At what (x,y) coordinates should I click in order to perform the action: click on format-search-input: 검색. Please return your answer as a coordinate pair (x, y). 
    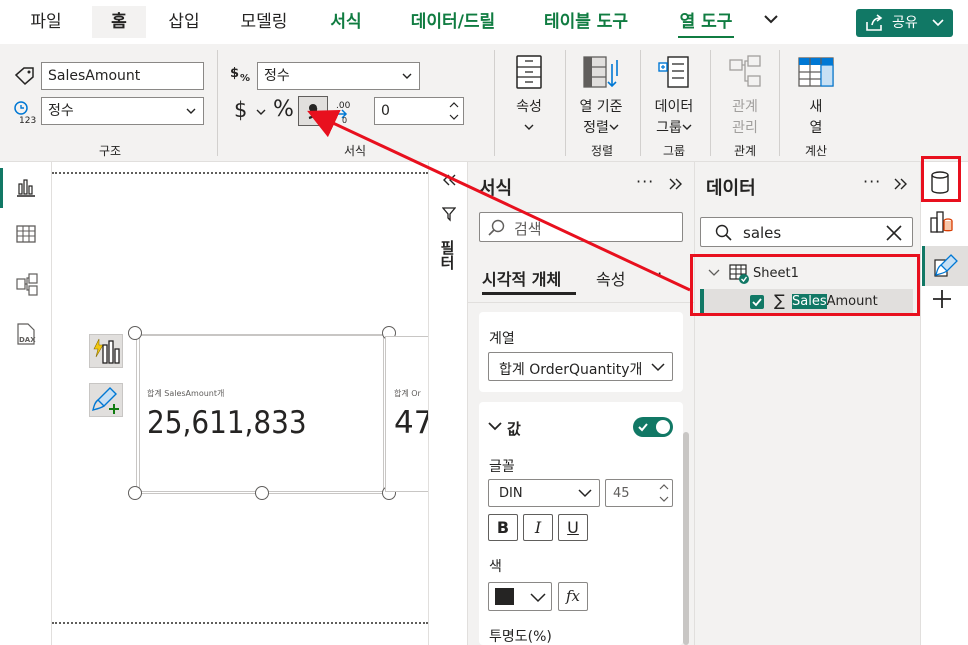
    Looking at the image, I should click on (581, 227).